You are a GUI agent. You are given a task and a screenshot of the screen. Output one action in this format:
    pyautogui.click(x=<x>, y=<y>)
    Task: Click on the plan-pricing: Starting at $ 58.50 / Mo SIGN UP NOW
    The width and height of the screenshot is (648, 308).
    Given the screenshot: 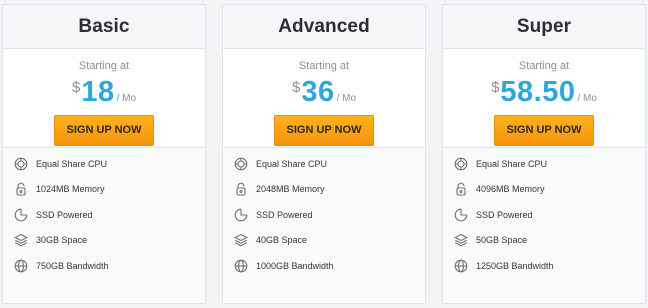 What is the action you would take?
    pyautogui.click(x=544, y=98)
    